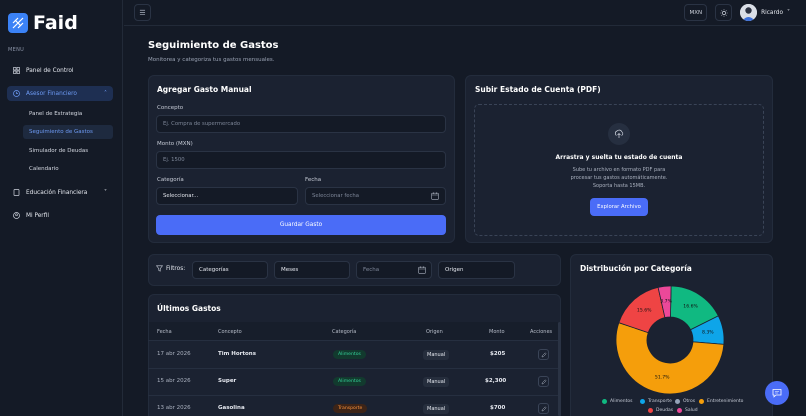 The image size is (806, 416). I want to click on sidebar-item-label: Asesor Financiero, so click(51, 93).